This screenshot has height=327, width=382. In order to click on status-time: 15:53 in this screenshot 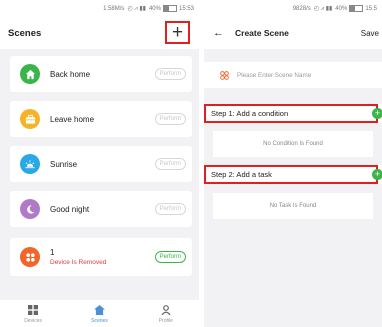, I will do `click(186, 8)`.